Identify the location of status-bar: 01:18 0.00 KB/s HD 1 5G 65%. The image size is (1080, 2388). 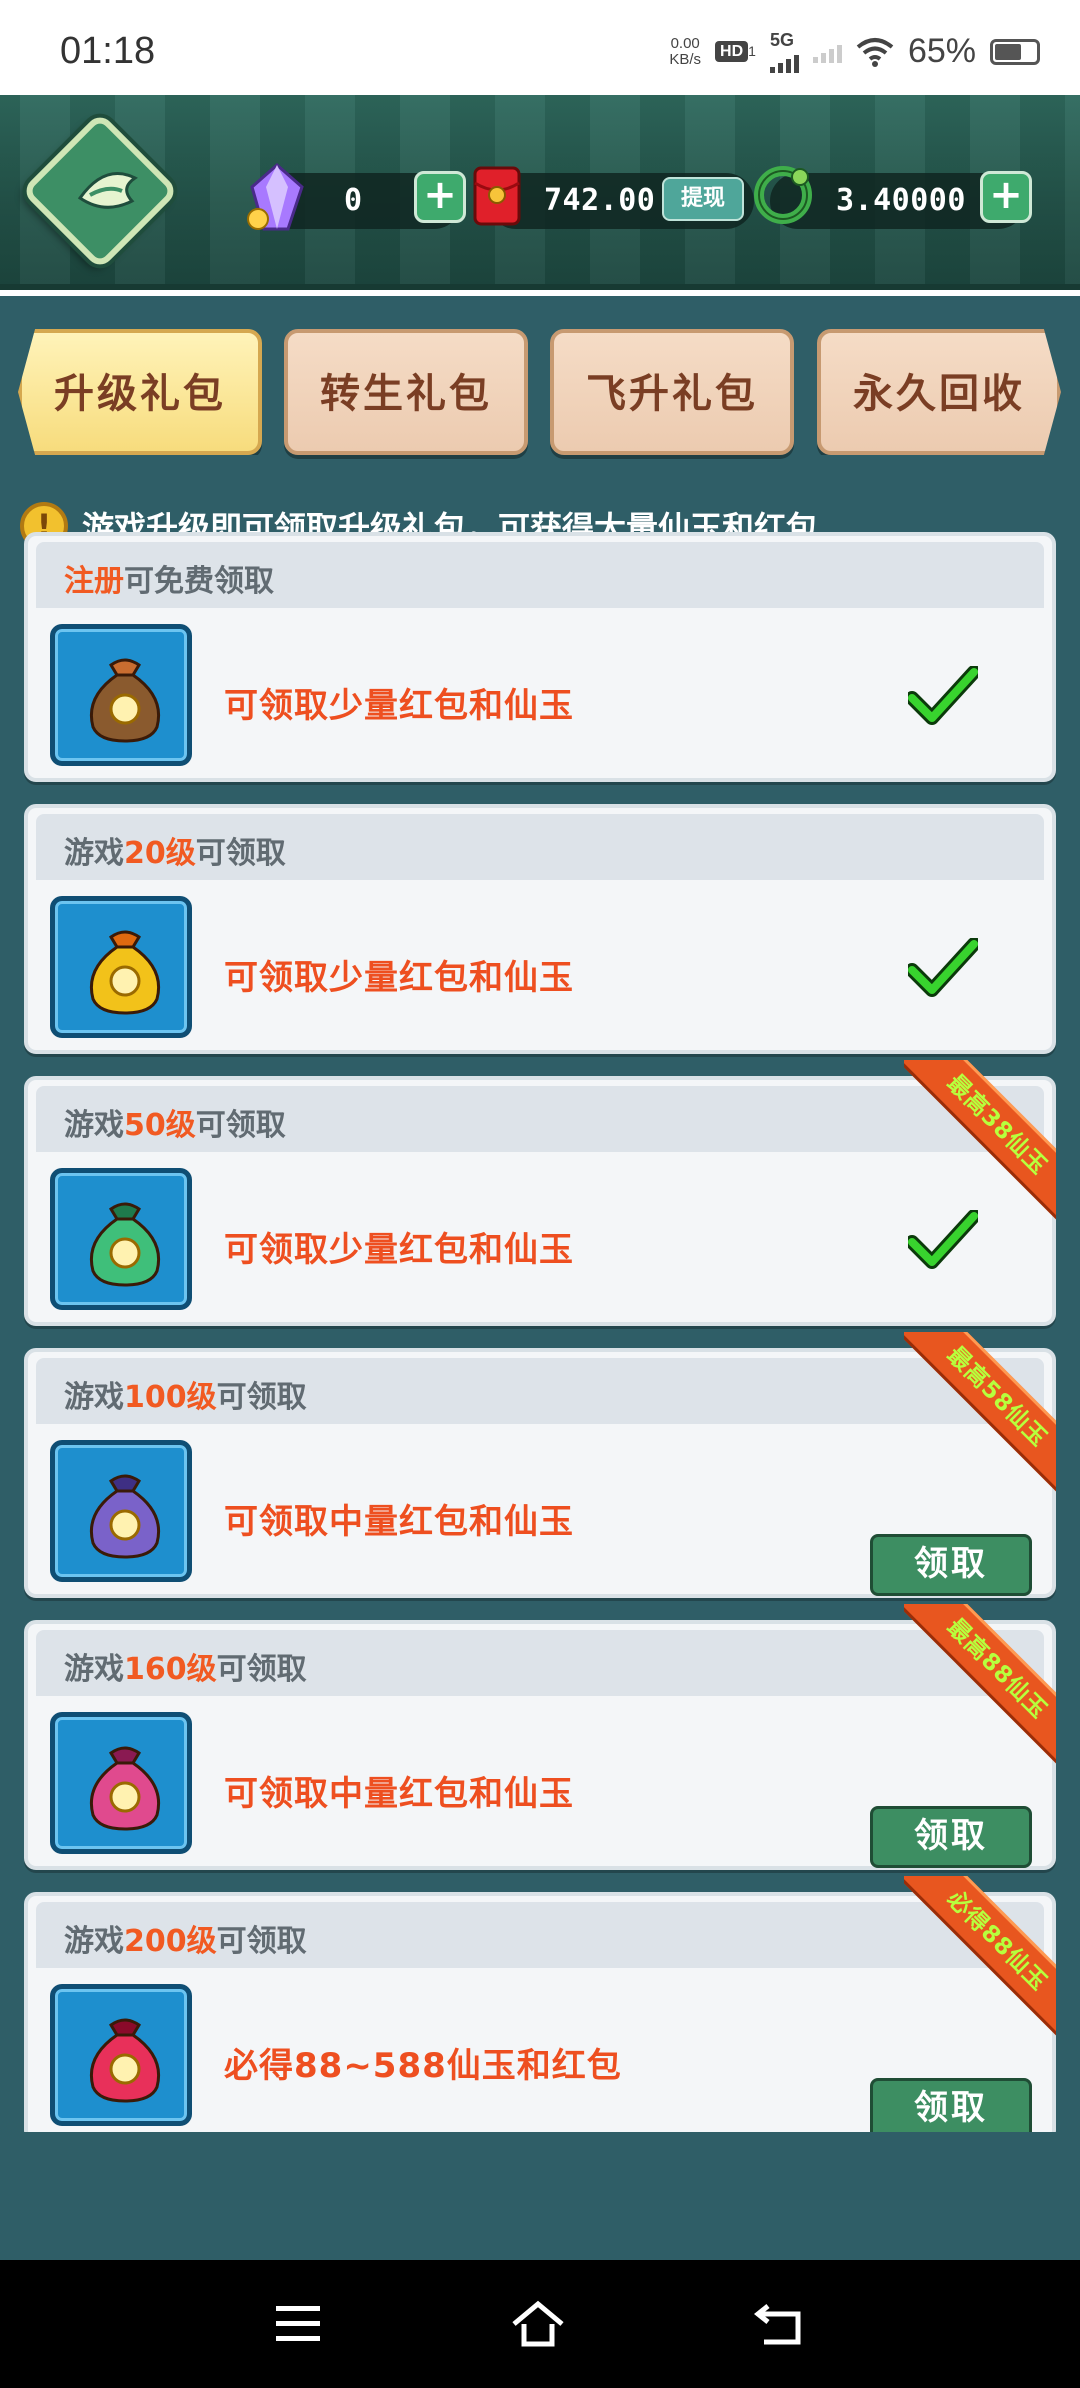
(540, 47).